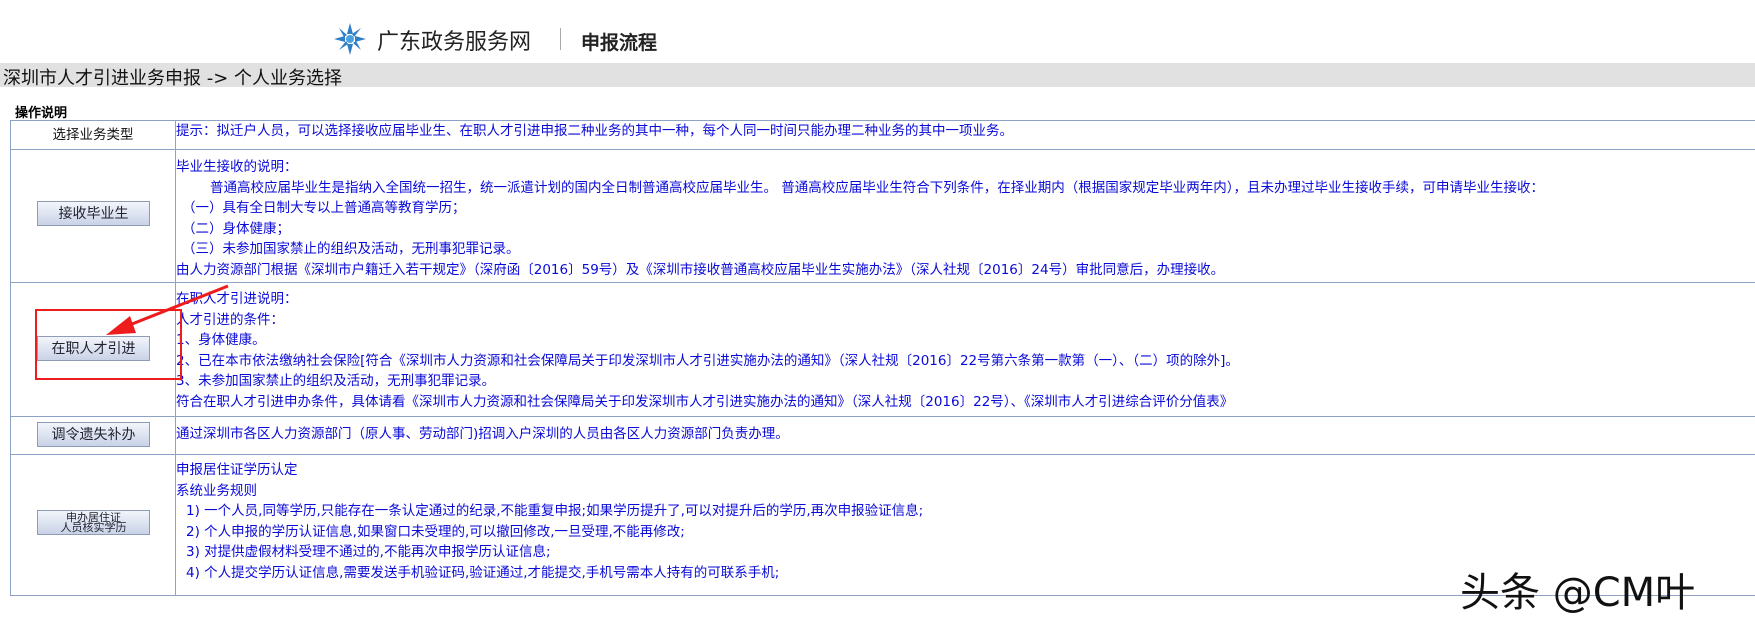 The image size is (1755, 628). What do you see at coordinates (41, 113) in the screenshot?
I see `operations-title: 操作说明` at bounding box center [41, 113].